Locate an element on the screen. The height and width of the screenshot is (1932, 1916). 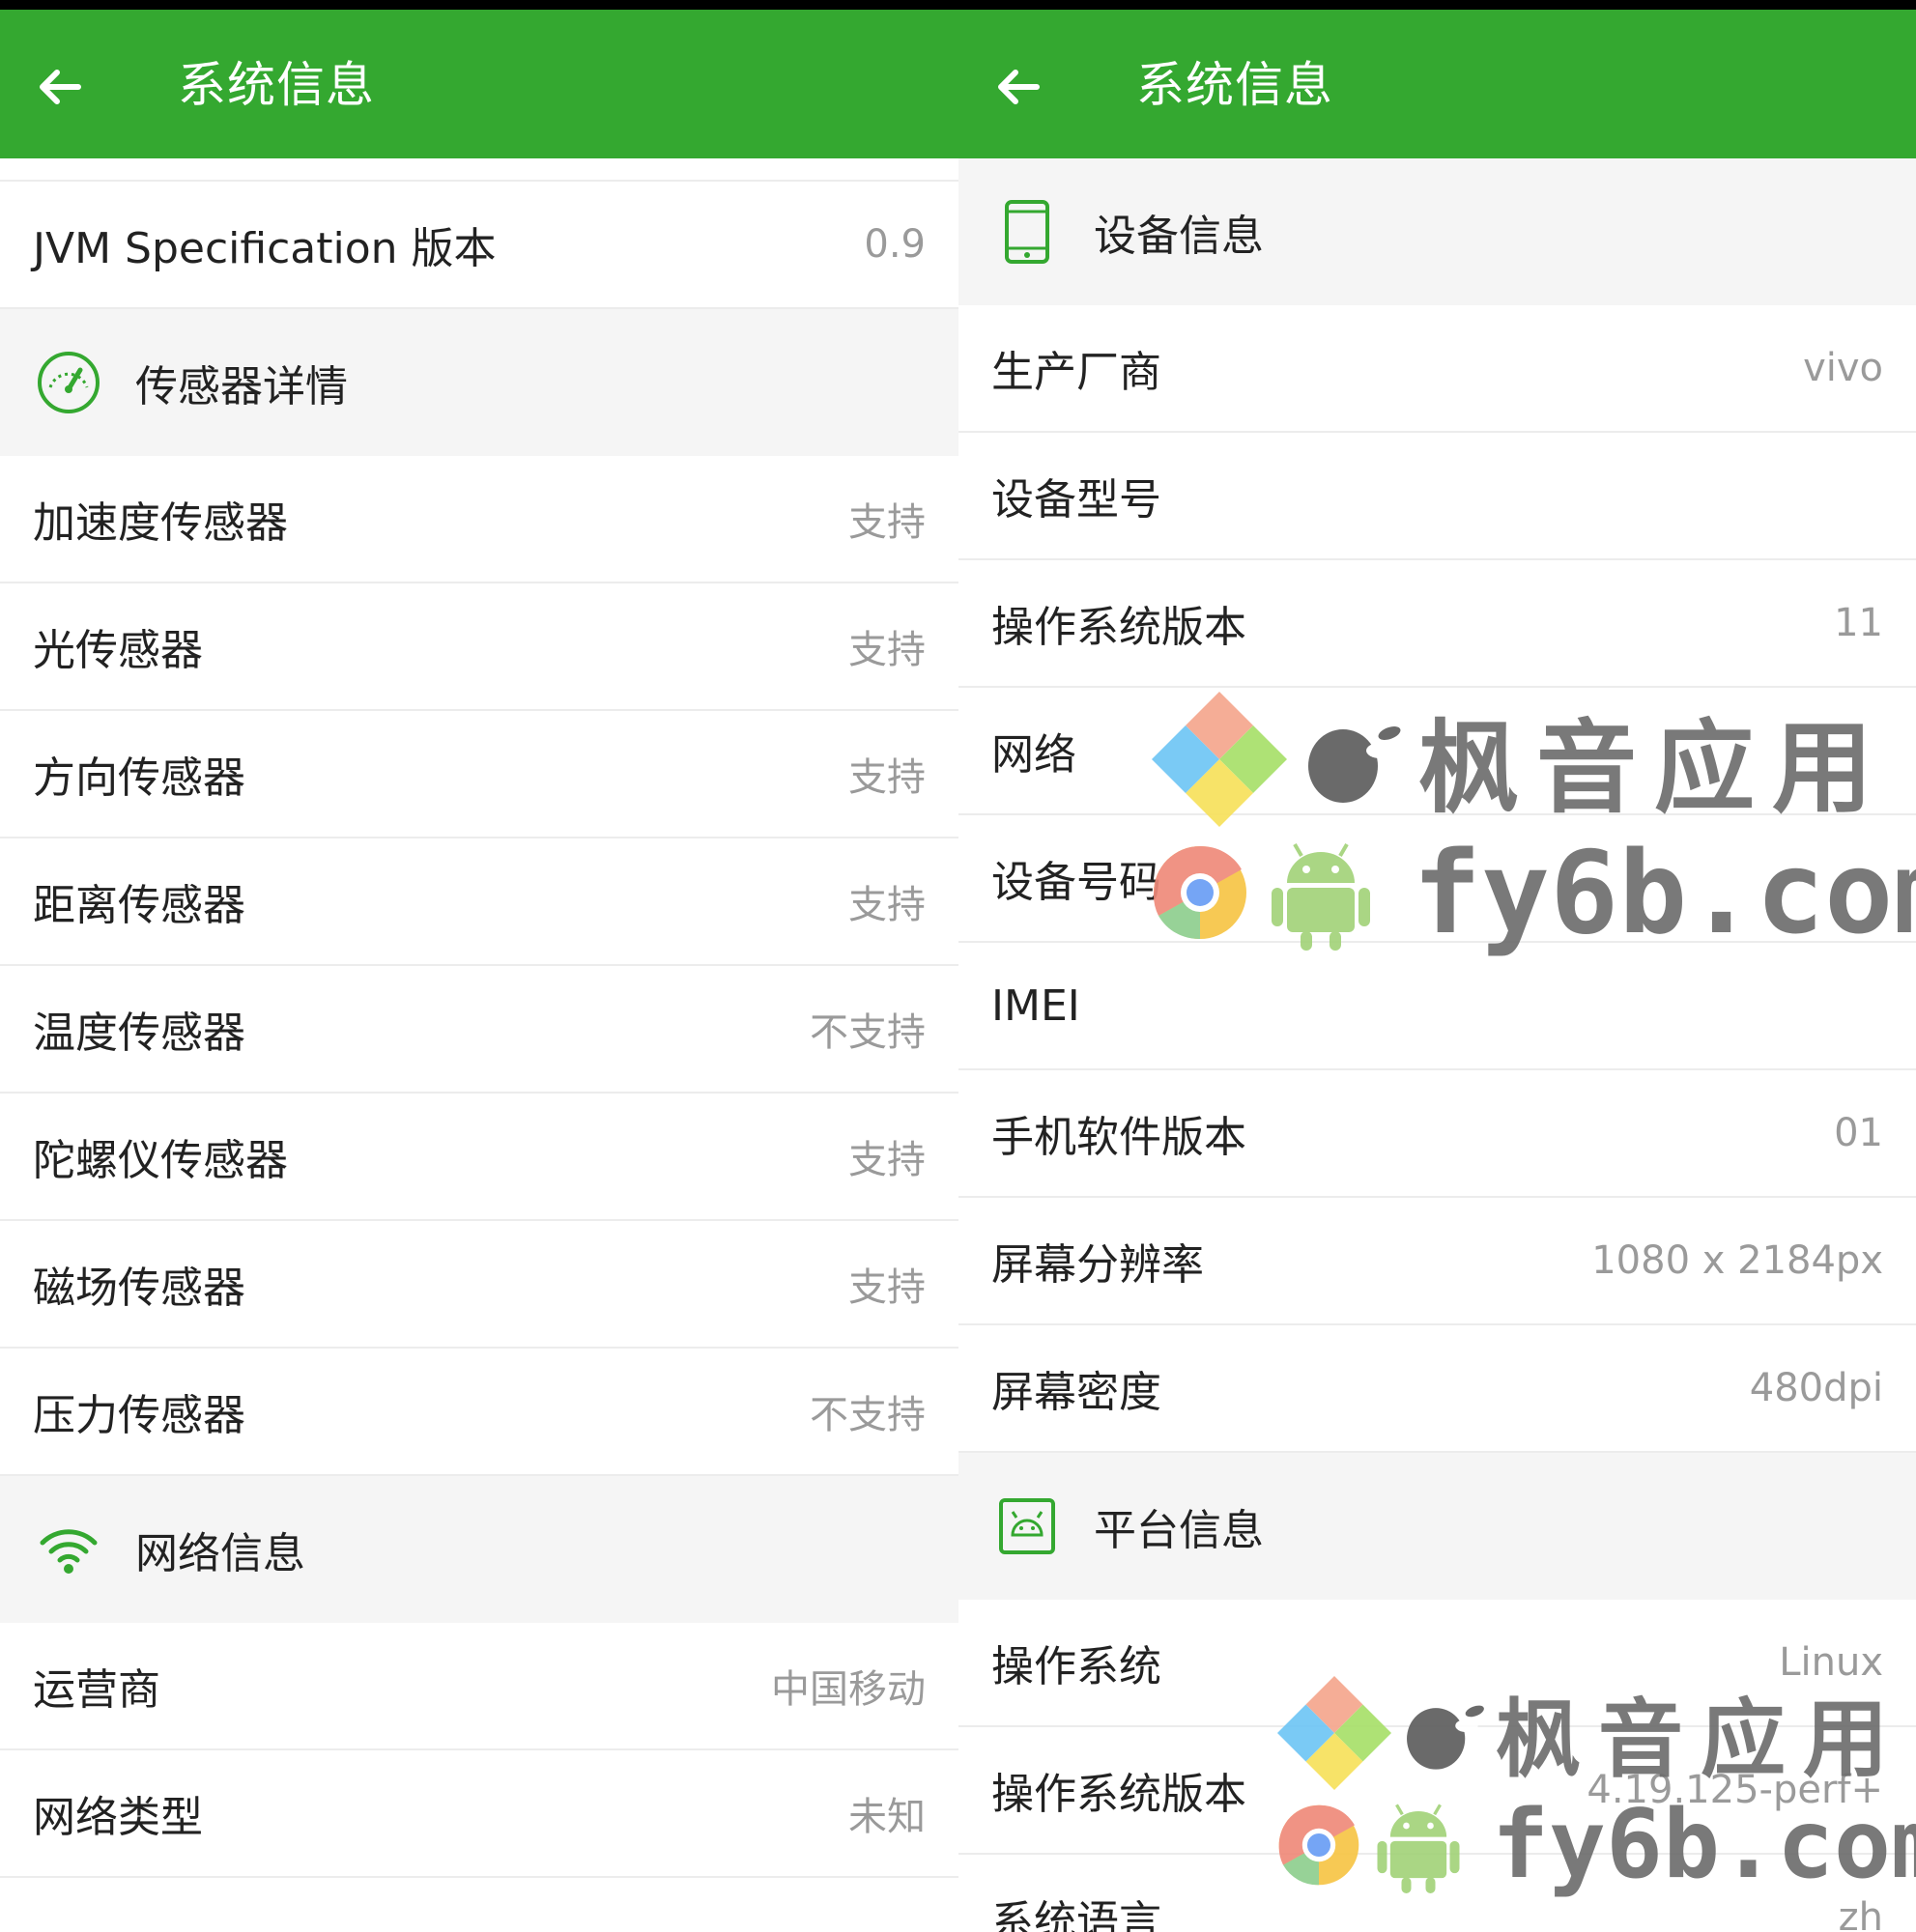
android-icon is located at coordinates (1027, 1526).